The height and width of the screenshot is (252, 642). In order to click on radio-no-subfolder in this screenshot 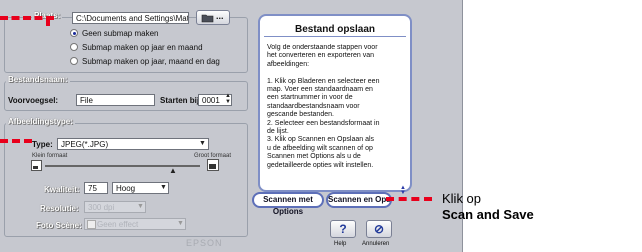, I will do `click(74, 33)`.